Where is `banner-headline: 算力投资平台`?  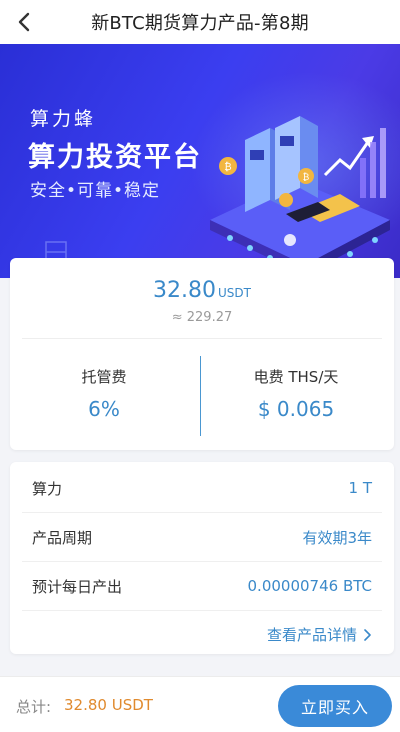
banner-headline: 算力投资平台 is located at coordinates (115, 157).